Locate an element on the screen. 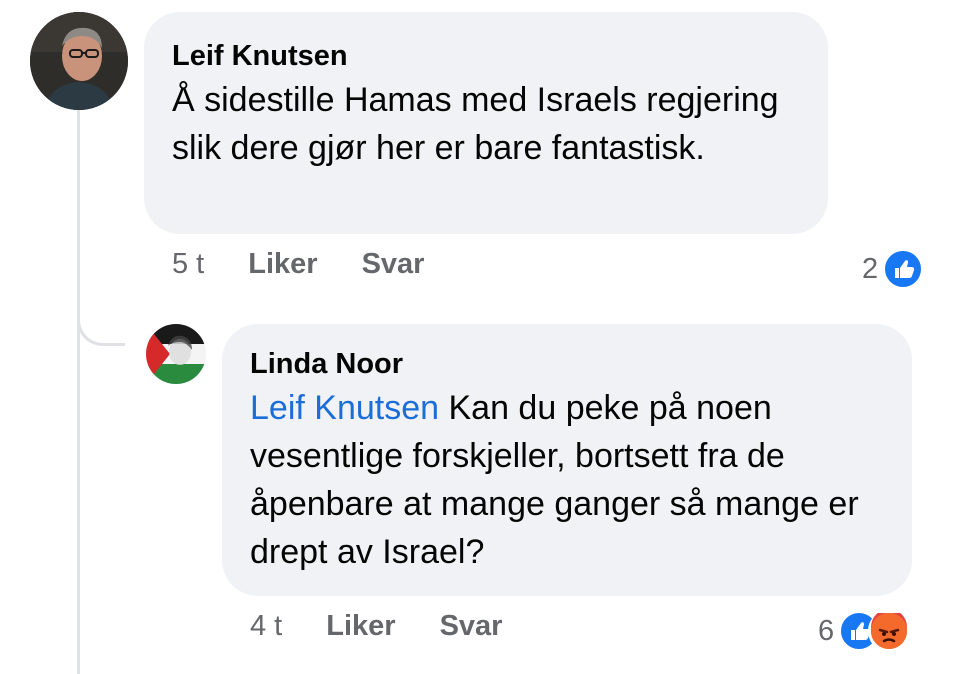  angry-icon is located at coordinates (889, 630).